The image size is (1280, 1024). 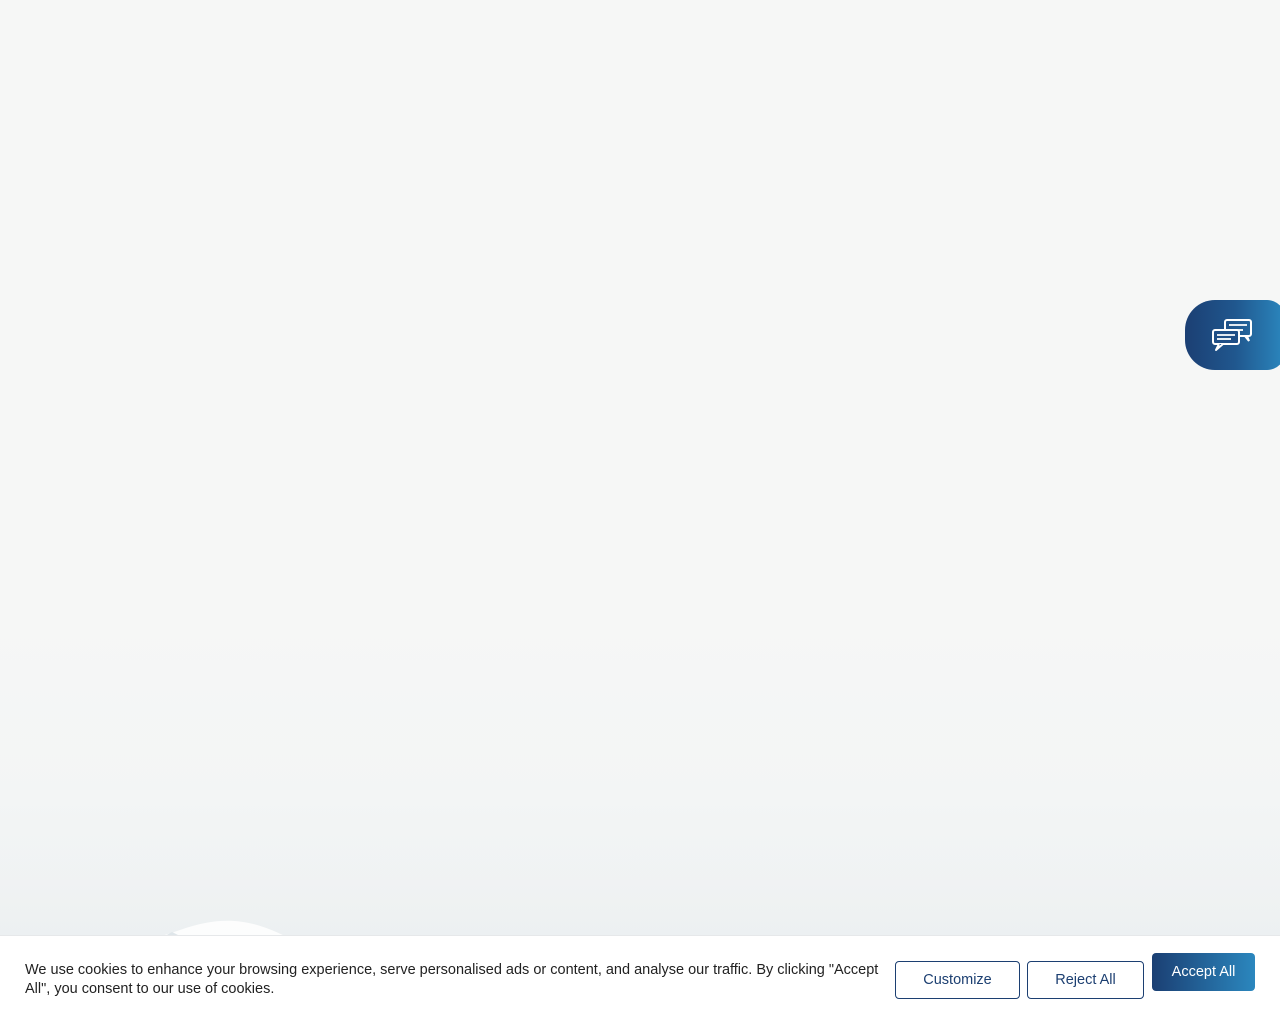 I want to click on reject-all-button: Reject All, so click(x=1085, y=980).